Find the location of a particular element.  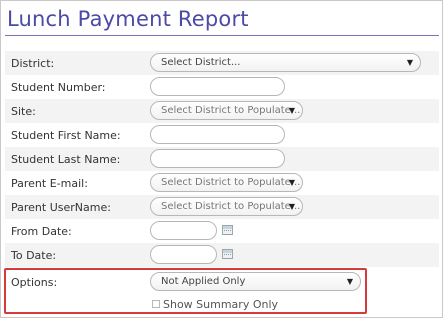

student-last-name-row: Student Last Name: is located at coordinates (222, 159).